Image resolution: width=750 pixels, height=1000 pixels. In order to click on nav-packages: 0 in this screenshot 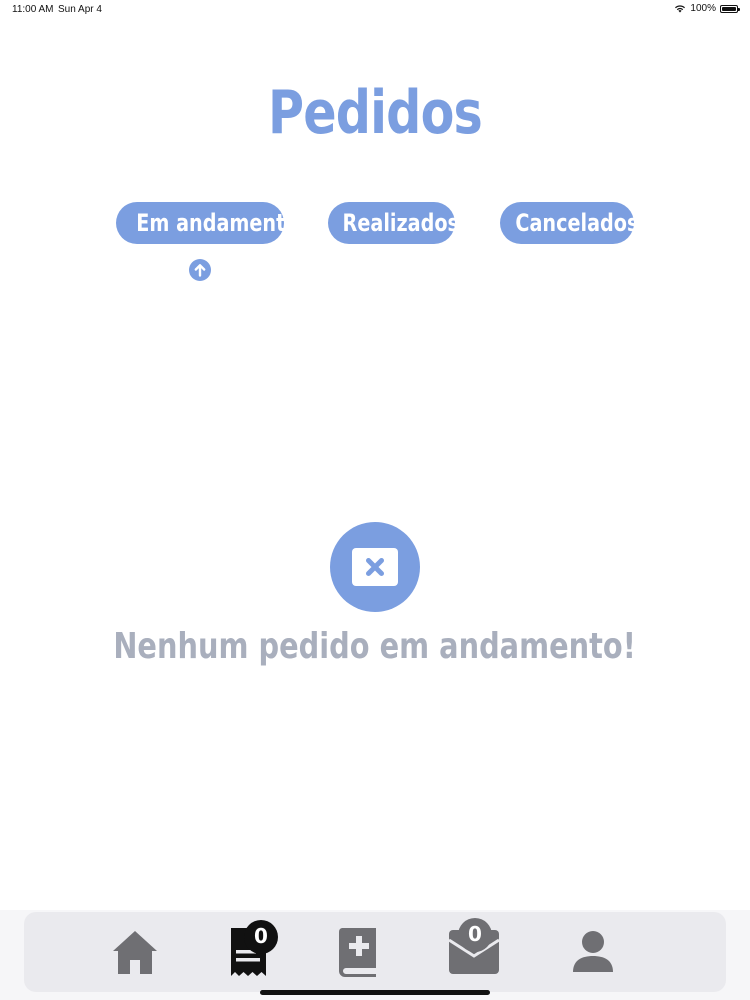, I will do `click(473, 948)`.